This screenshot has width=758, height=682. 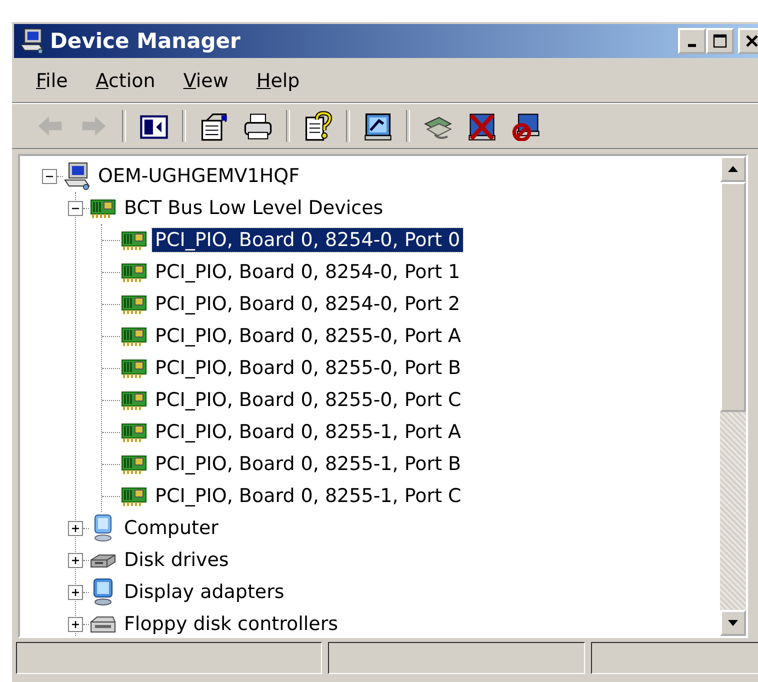 I want to click on tree-item: PCI_PIO, Board 0, 8254-0, Port 2, so click(x=308, y=304).